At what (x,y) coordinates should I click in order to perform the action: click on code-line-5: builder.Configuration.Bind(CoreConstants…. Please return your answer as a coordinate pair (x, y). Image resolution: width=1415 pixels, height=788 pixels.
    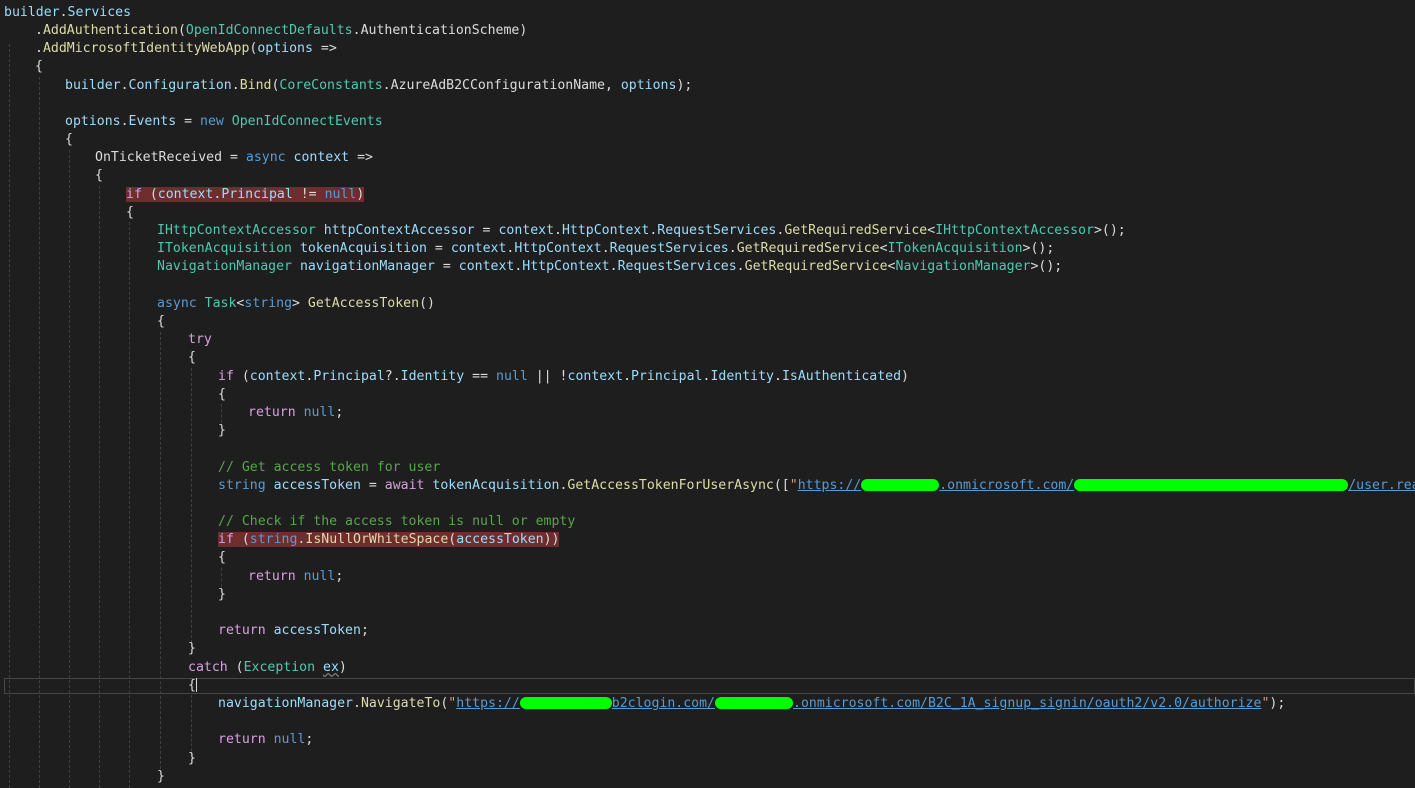
    Looking at the image, I should click on (378, 86).